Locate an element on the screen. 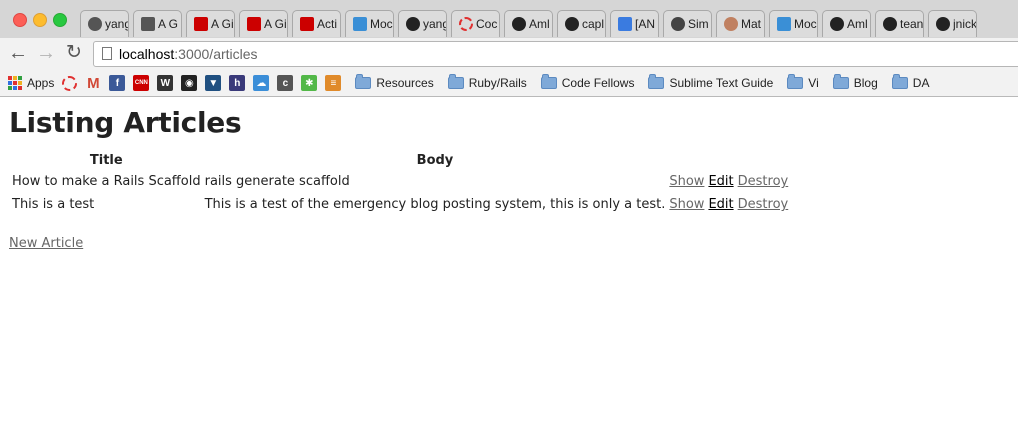 Image resolution: width=1018 pixels, height=445 pixels. browser-tab: Coc is located at coordinates (475, 23).